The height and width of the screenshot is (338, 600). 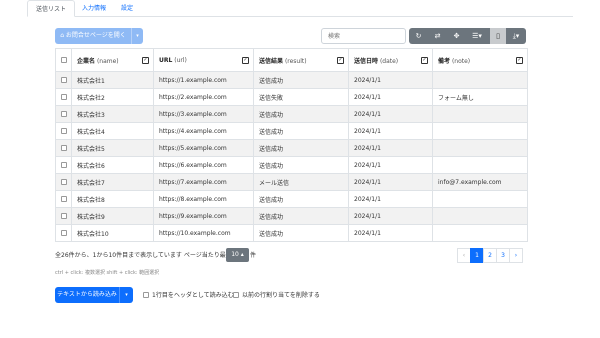 I want to click on tab-settings: 設定, so click(x=127, y=8).